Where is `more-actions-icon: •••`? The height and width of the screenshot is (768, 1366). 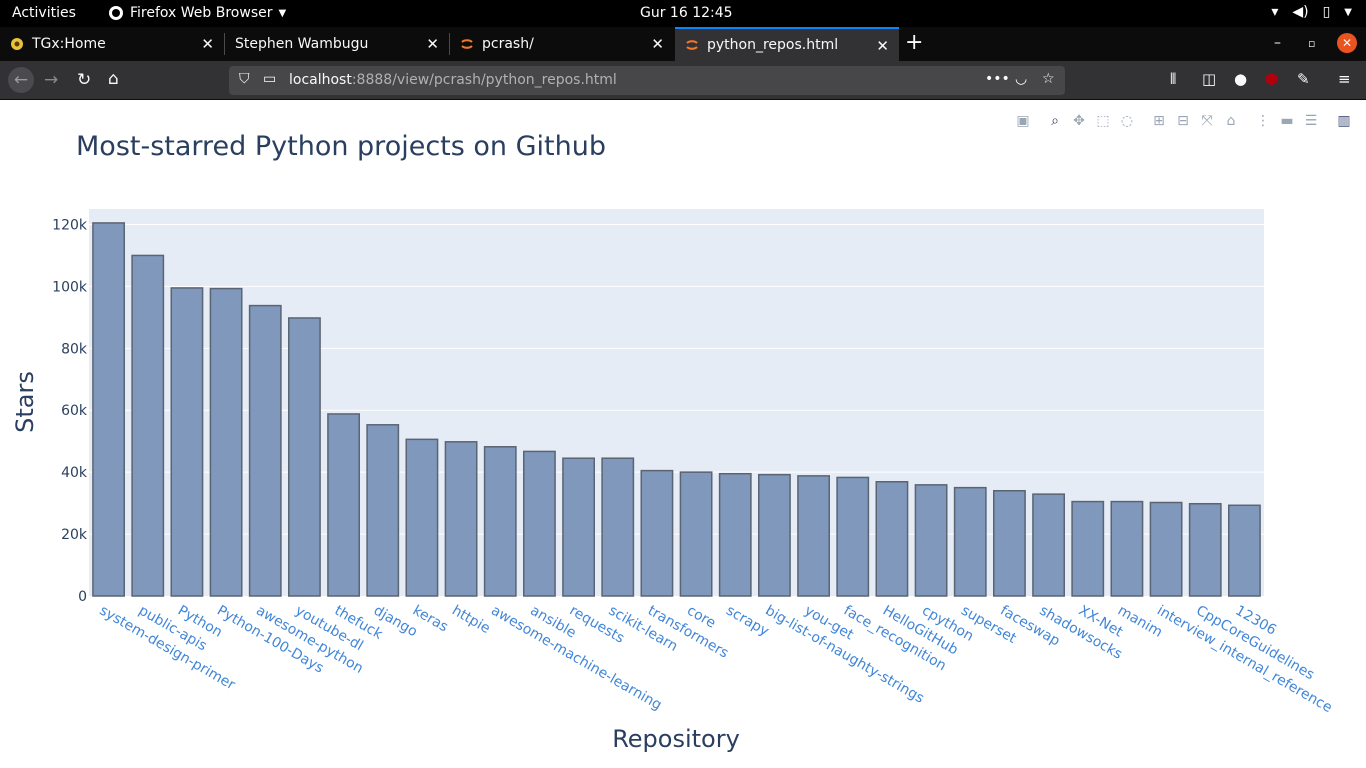 more-actions-icon: ••• is located at coordinates (997, 79).